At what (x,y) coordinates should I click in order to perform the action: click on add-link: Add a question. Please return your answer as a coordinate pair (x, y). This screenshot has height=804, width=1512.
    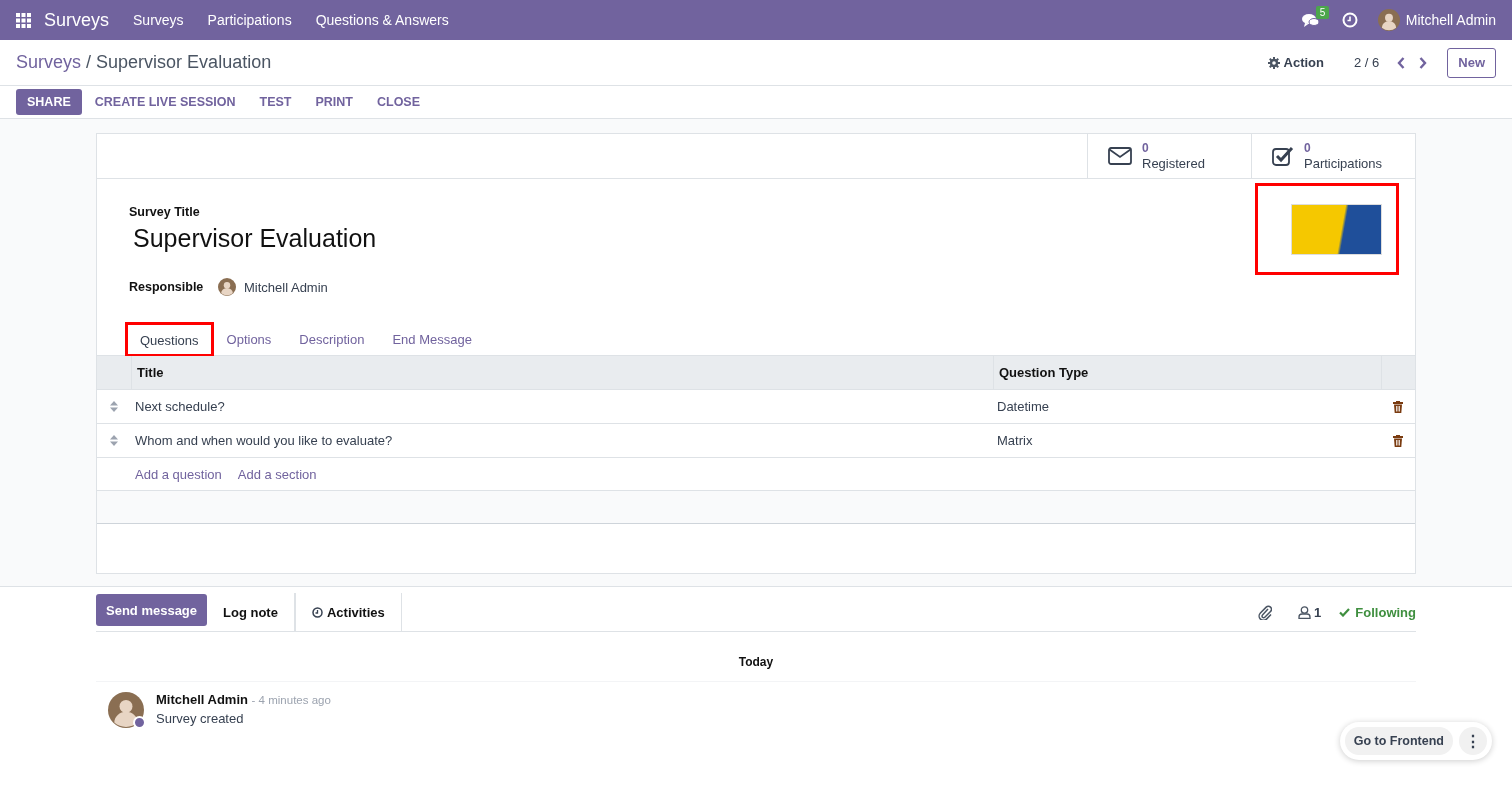
    Looking at the image, I should click on (178, 474).